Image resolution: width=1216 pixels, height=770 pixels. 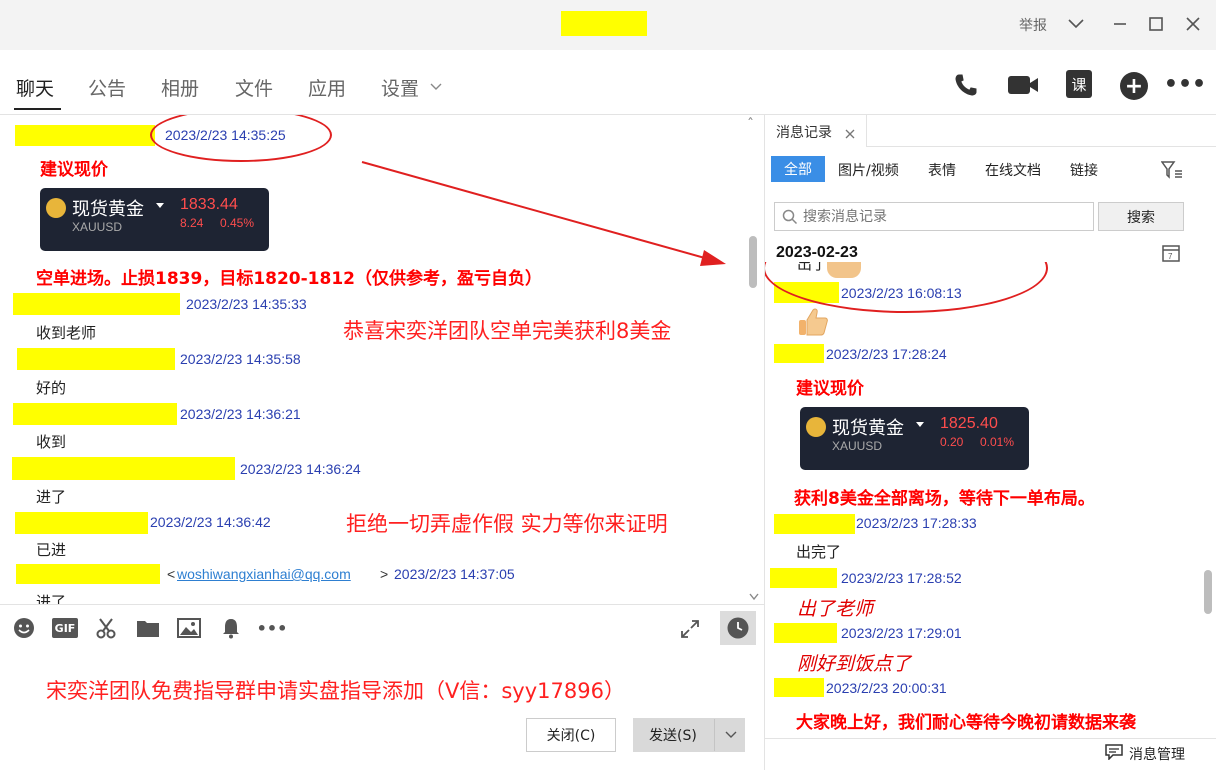 What do you see at coordinates (106, 628) in the screenshot?
I see `scissors-icon` at bounding box center [106, 628].